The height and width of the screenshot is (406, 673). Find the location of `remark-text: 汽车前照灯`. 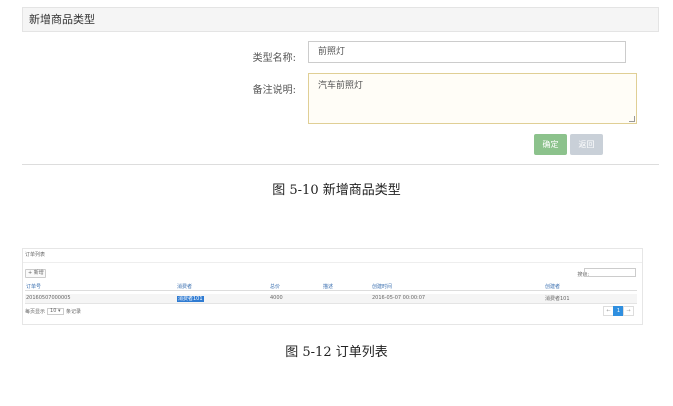

remark-text: 汽车前照灯 is located at coordinates (341, 86).